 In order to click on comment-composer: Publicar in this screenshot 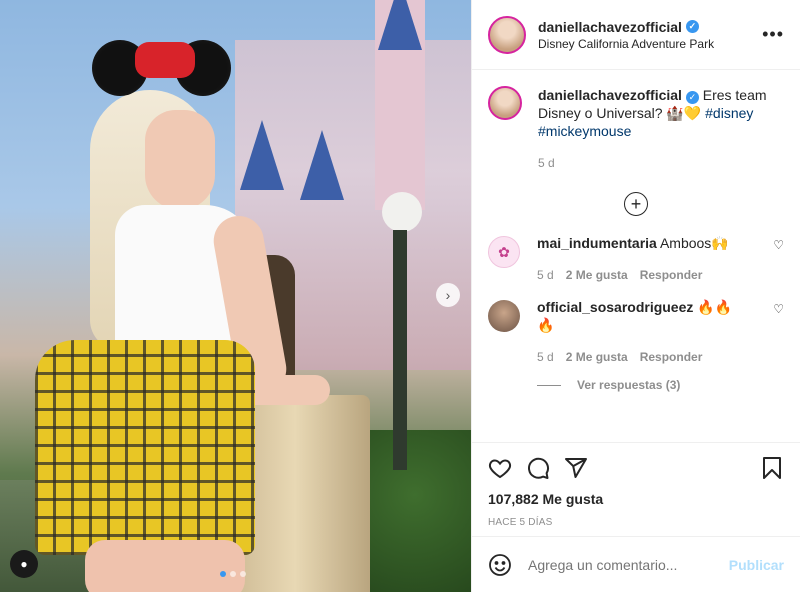, I will do `click(636, 564)`.